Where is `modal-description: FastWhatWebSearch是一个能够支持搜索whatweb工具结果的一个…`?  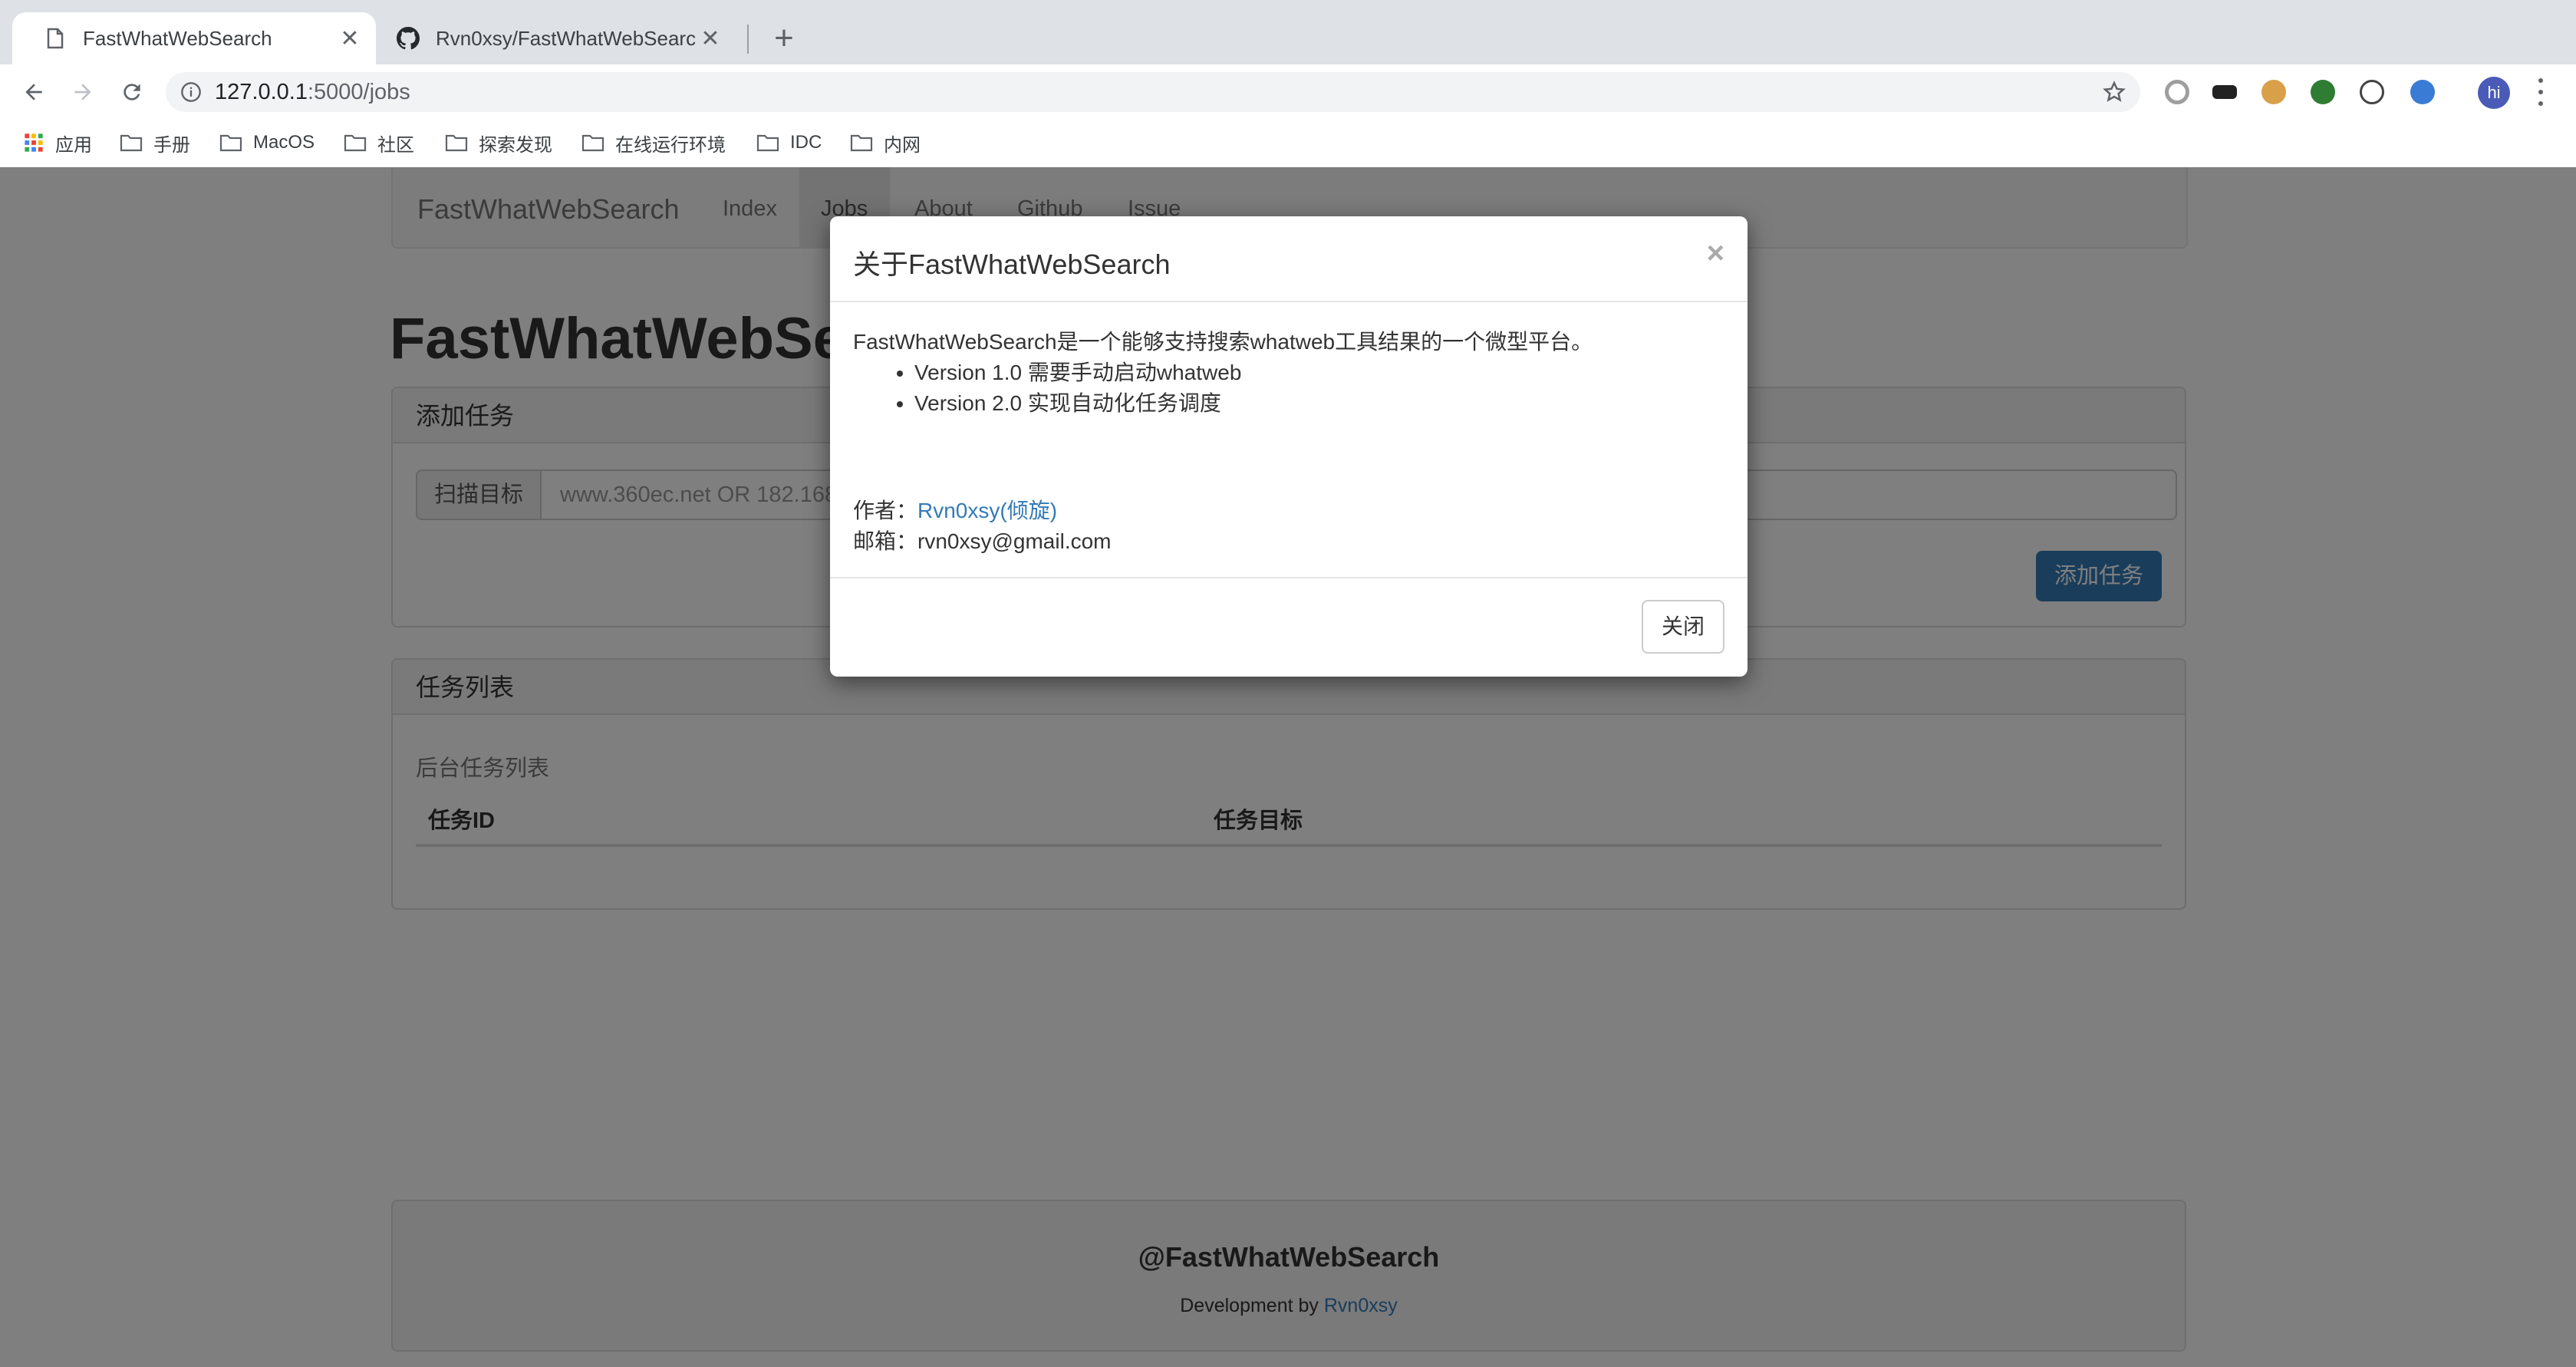
modal-description: FastWhatWebSearch是一个能够支持搜索whatweb工具结果的一个… is located at coordinates (1223, 342).